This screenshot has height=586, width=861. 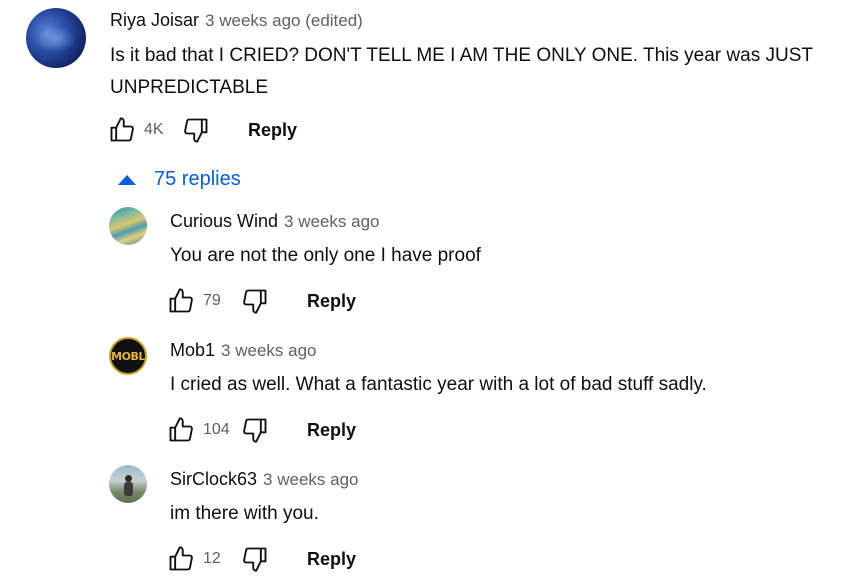 I want to click on author-name: SirClock63, so click(x=213, y=479).